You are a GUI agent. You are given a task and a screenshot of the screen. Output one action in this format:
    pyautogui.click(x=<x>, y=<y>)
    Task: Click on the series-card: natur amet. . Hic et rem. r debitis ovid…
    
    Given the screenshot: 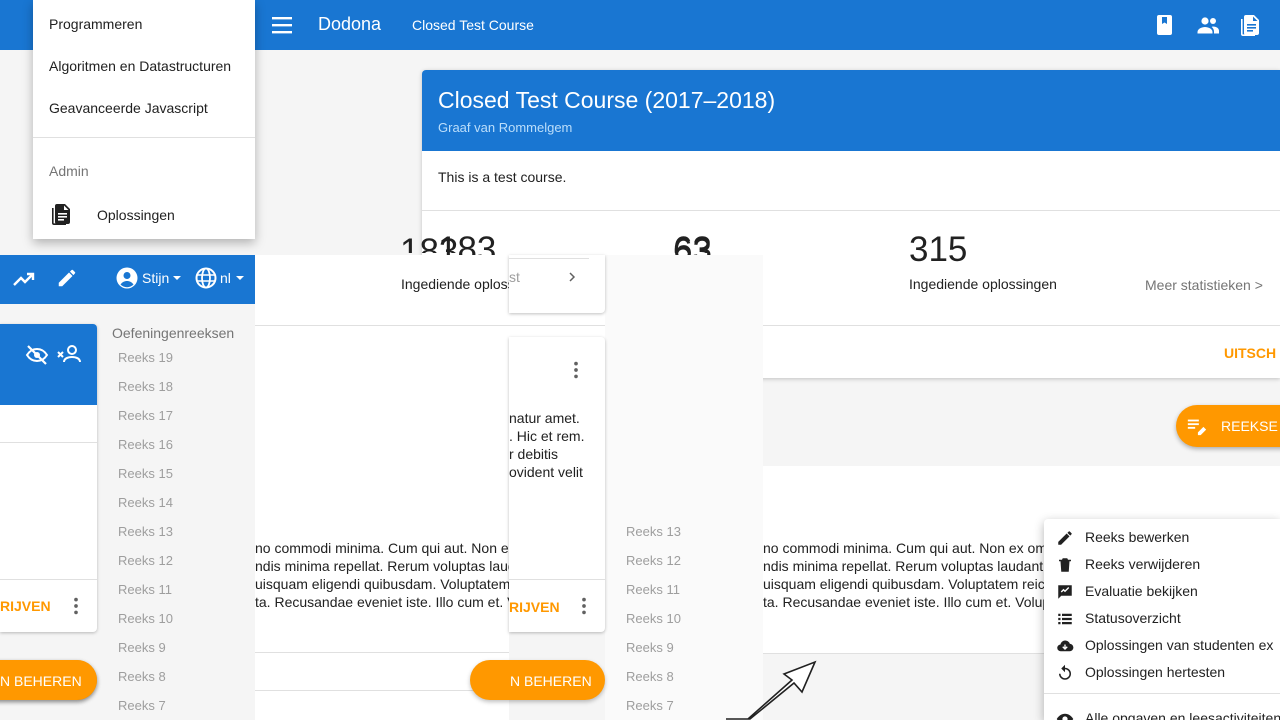 What is the action you would take?
    pyautogui.click(x=557, y=484)
    